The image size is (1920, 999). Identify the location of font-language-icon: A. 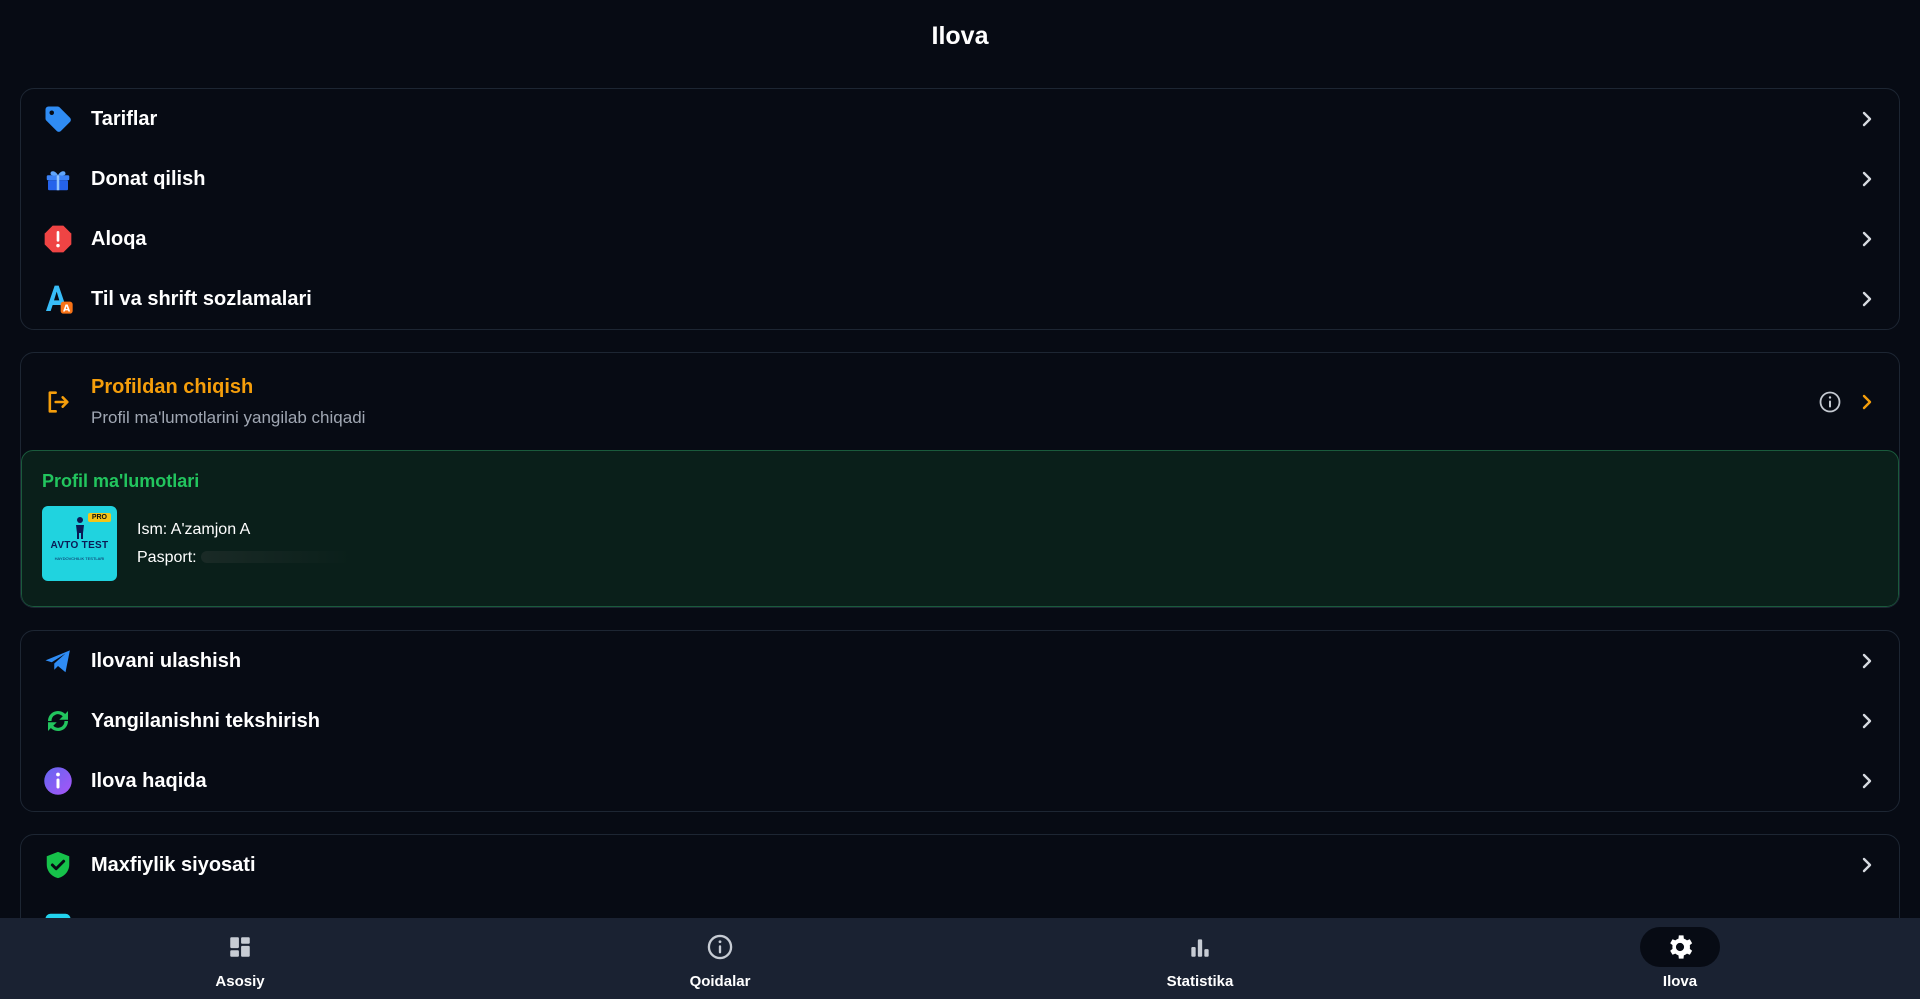
(58, 299).